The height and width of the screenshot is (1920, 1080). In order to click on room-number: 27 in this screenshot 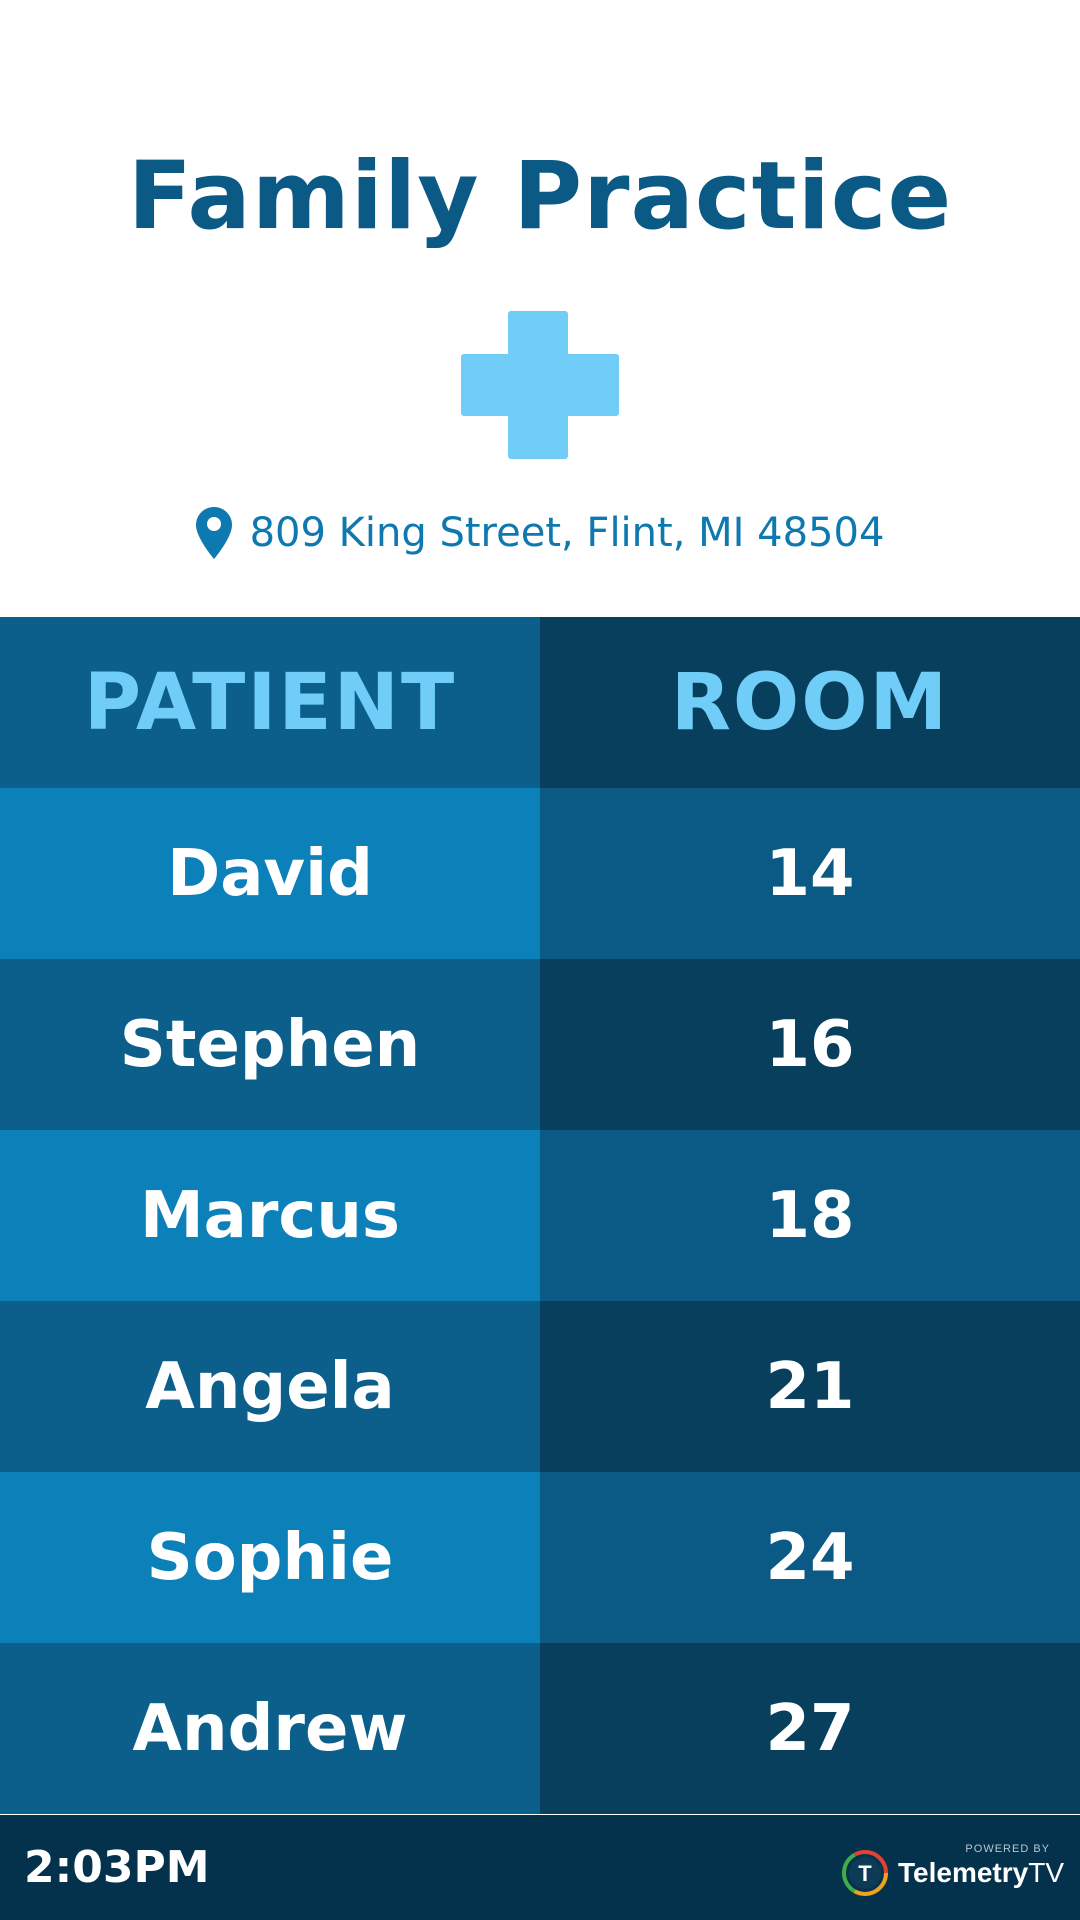, I will do `click(810, 1728)`.